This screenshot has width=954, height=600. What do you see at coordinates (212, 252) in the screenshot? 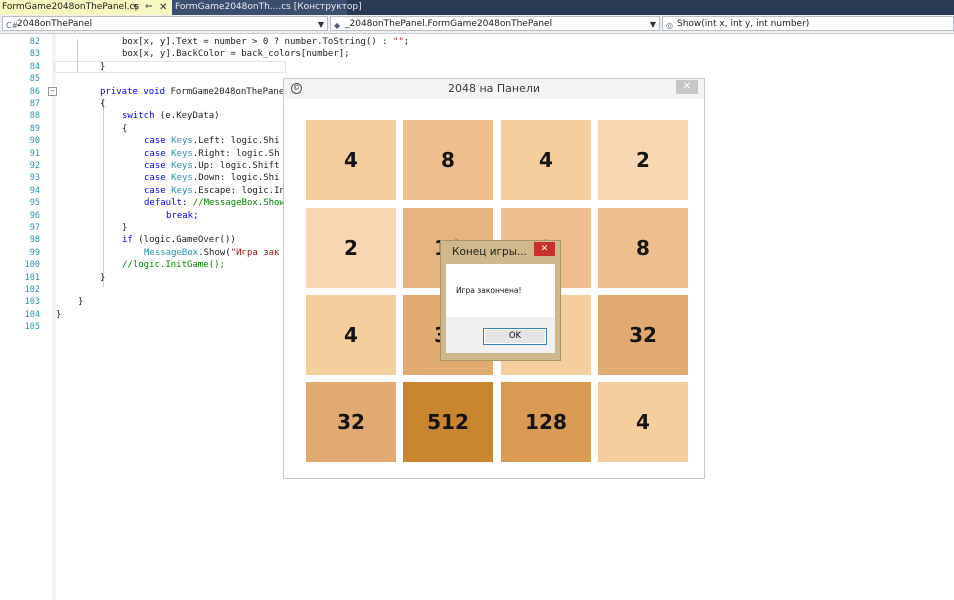
I see `code-line: MessageBox.Show("Игра зак` at bounding box center [212, 252].